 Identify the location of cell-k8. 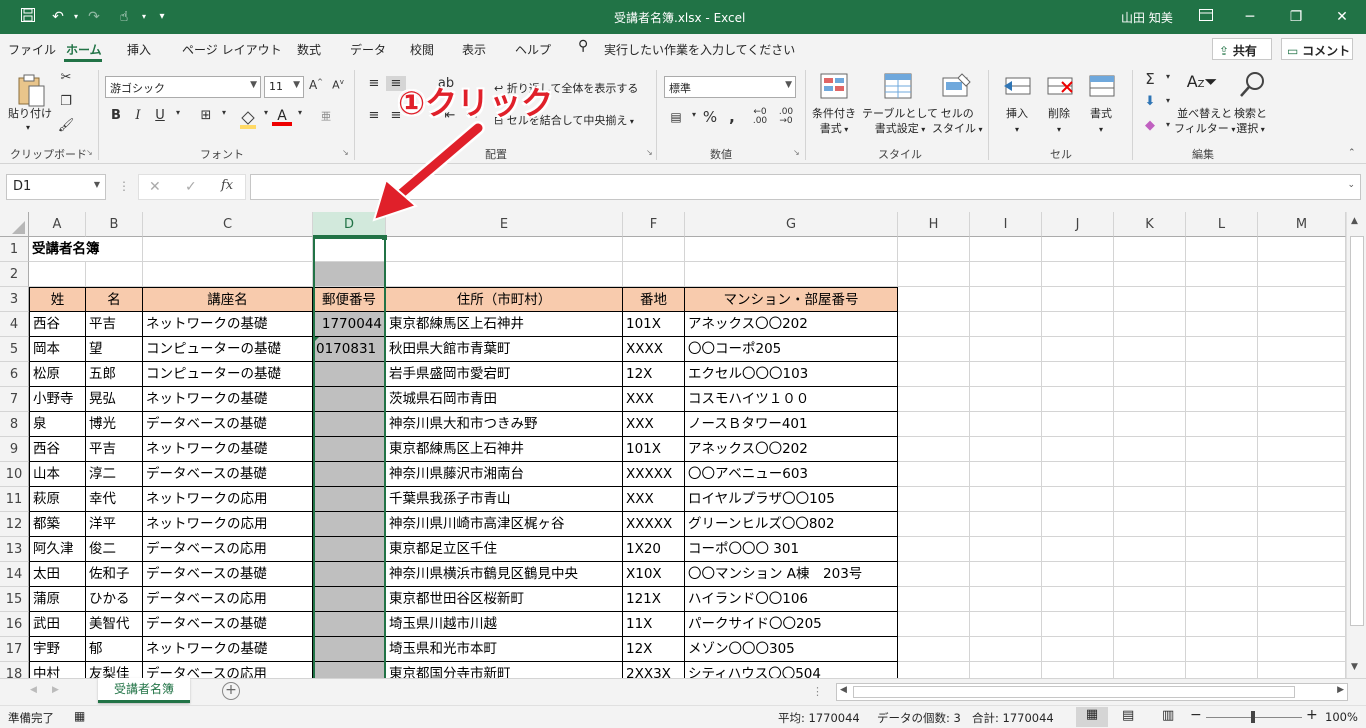
(1150, 424).